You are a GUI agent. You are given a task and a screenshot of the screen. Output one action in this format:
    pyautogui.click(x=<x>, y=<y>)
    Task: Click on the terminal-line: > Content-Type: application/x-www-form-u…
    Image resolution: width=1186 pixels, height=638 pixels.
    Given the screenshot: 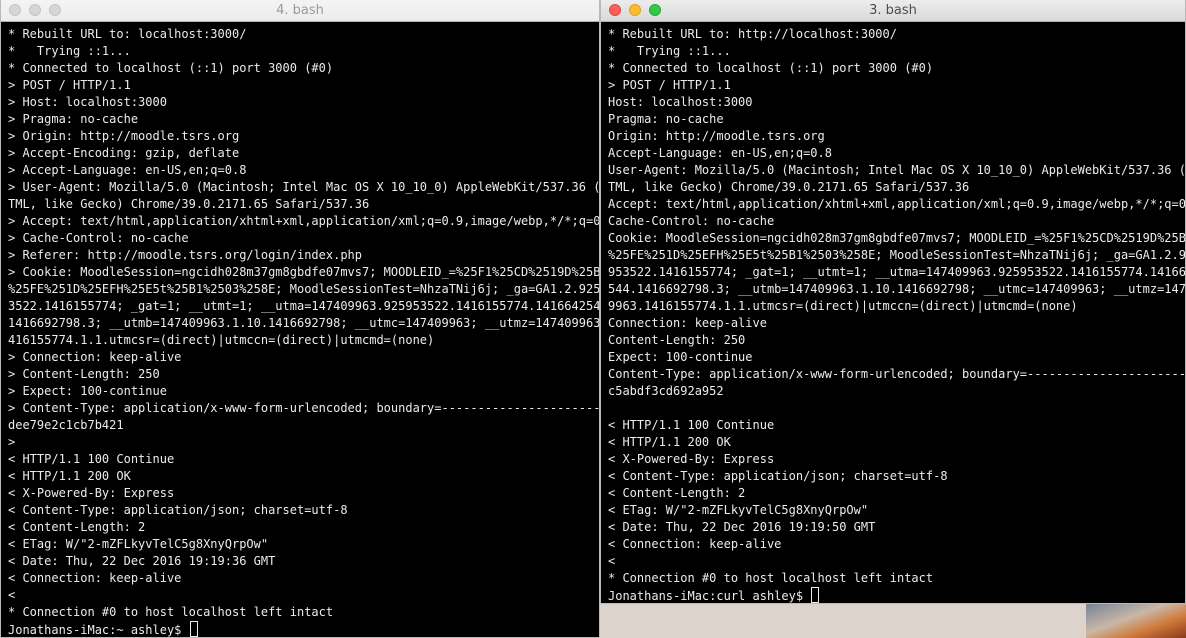 What is the action you would take?
    pyautogui.click(x=303, y=408)
    